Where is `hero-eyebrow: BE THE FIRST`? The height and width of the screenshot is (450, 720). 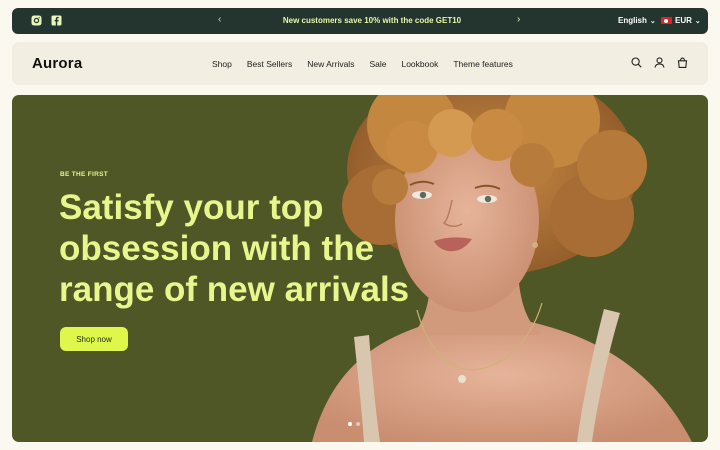
hero-eyebrow: BE THE FIRST is located at coordinates (84, 174).